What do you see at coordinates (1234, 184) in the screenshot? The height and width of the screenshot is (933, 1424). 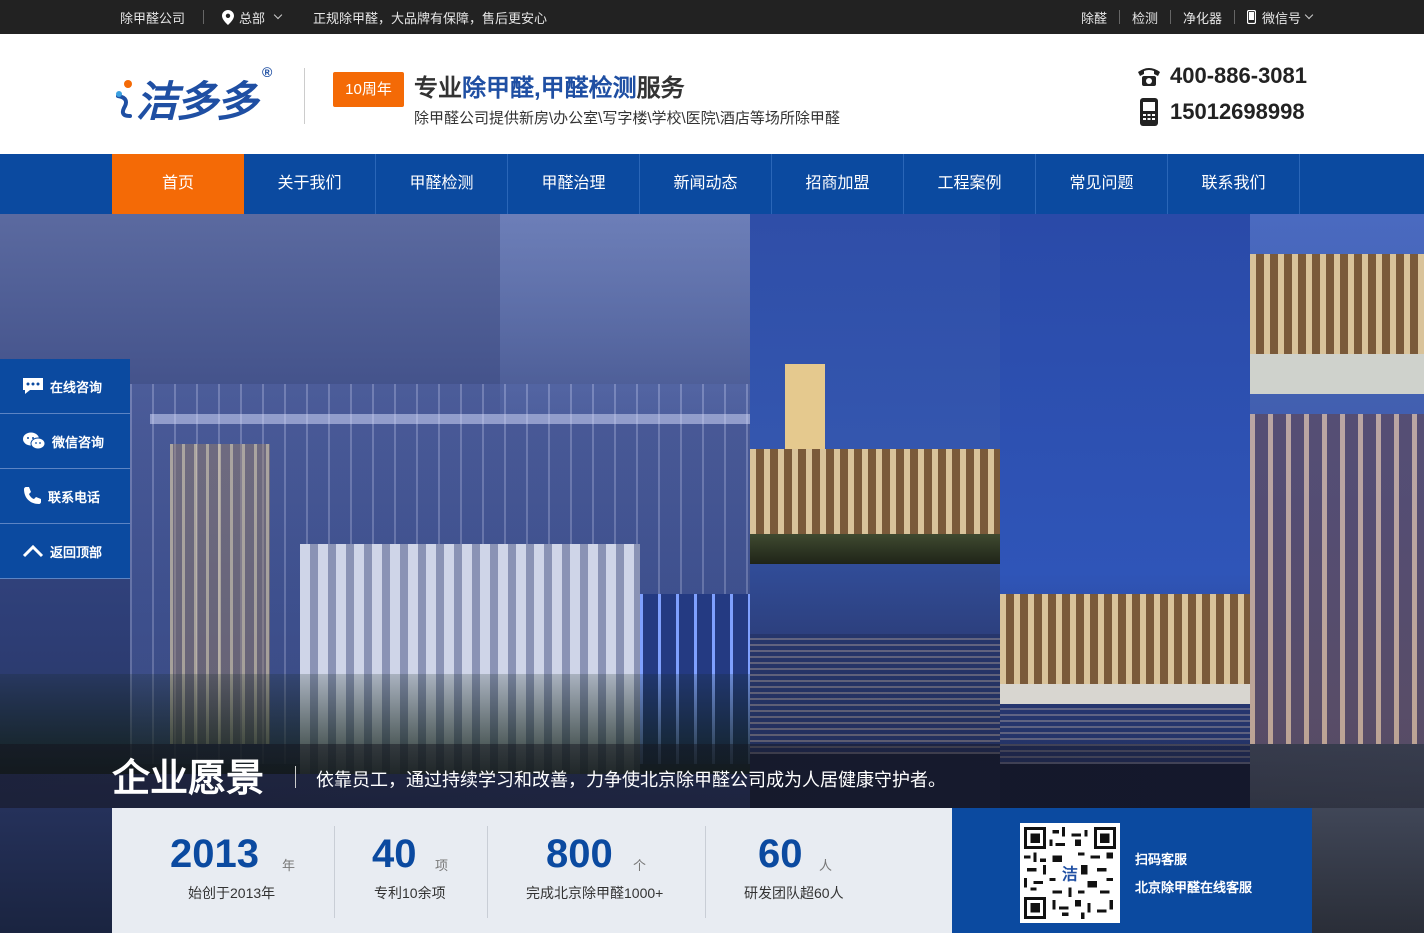 I see `nav-contact: 联系我们` at bounding box center [1234, 184].